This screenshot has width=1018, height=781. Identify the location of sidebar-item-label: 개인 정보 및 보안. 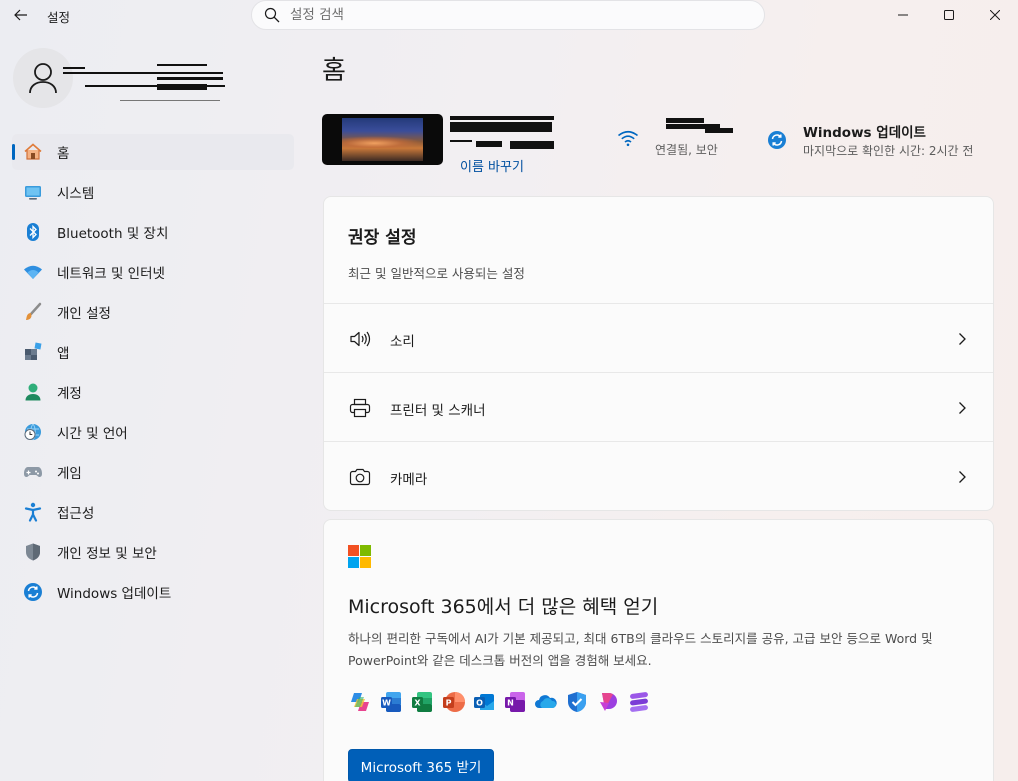
(107, 554).